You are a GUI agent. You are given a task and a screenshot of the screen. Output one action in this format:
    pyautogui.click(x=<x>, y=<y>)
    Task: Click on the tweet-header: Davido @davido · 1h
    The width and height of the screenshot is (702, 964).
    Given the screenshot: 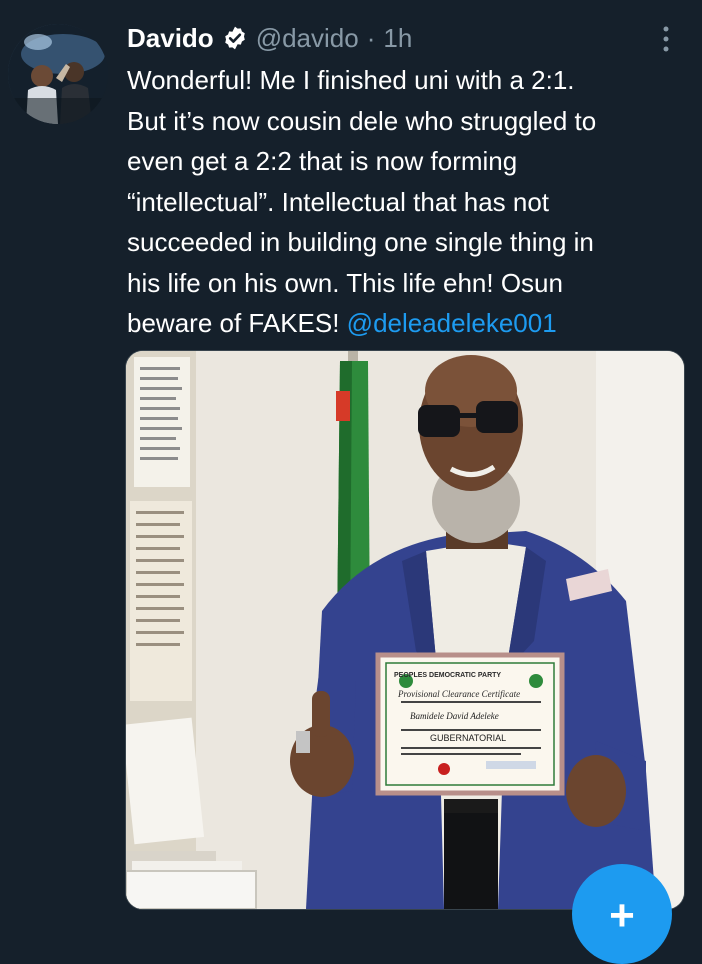 What is the action you would take?
    pyautogui.click(x=269, y=38)
    